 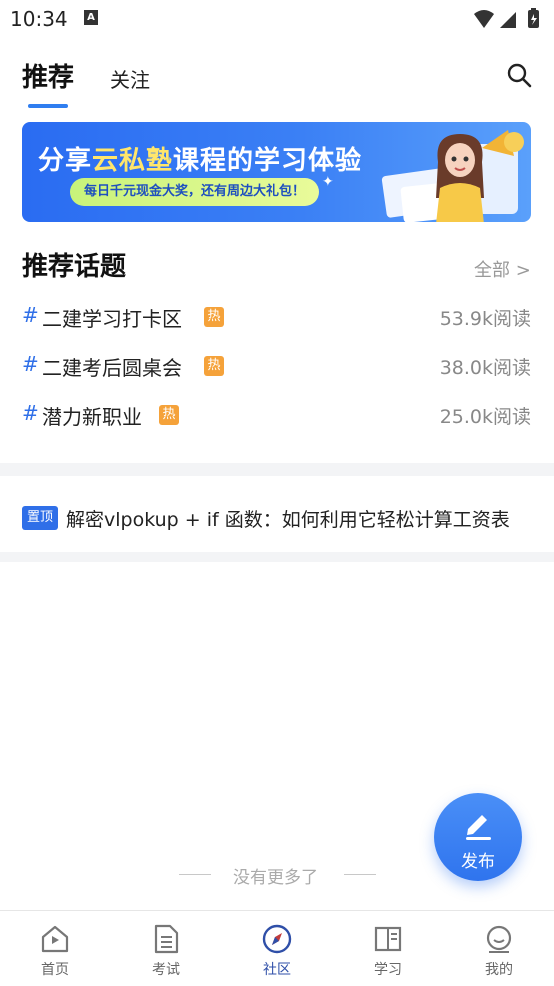 I want to click on megaphone-icon, so click(x=503, y=143).